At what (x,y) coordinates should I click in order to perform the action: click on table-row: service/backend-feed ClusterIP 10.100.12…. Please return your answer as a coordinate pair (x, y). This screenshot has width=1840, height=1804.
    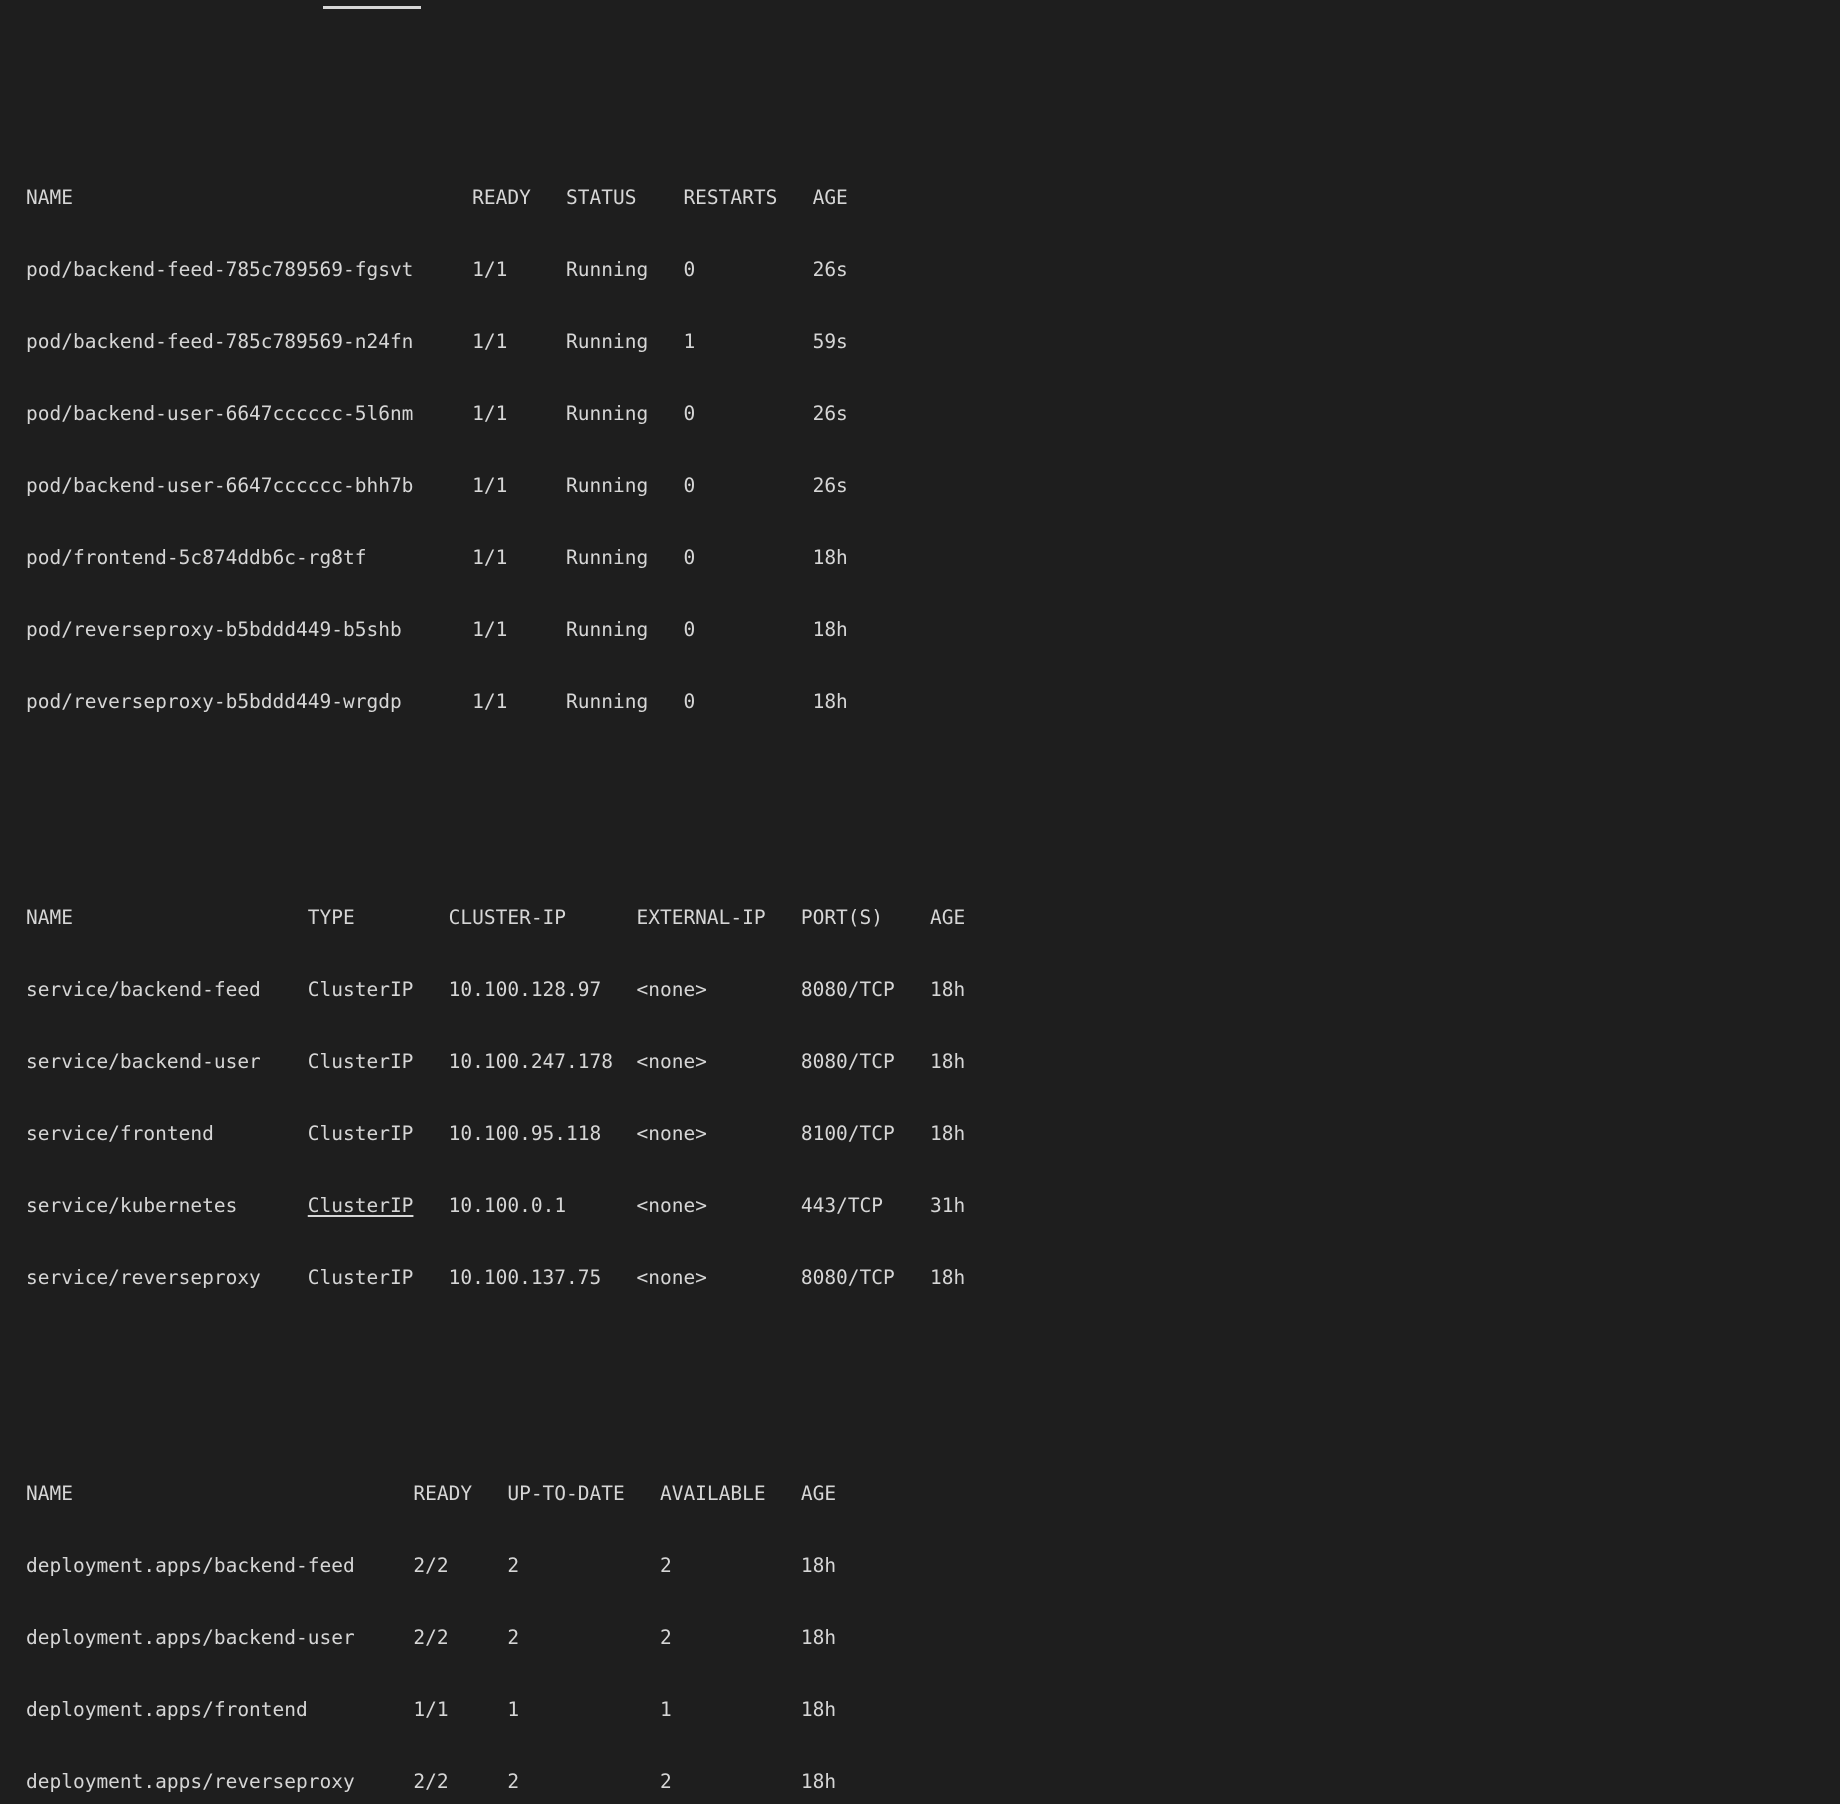
    Looking at the image, I should click on (496, 989).